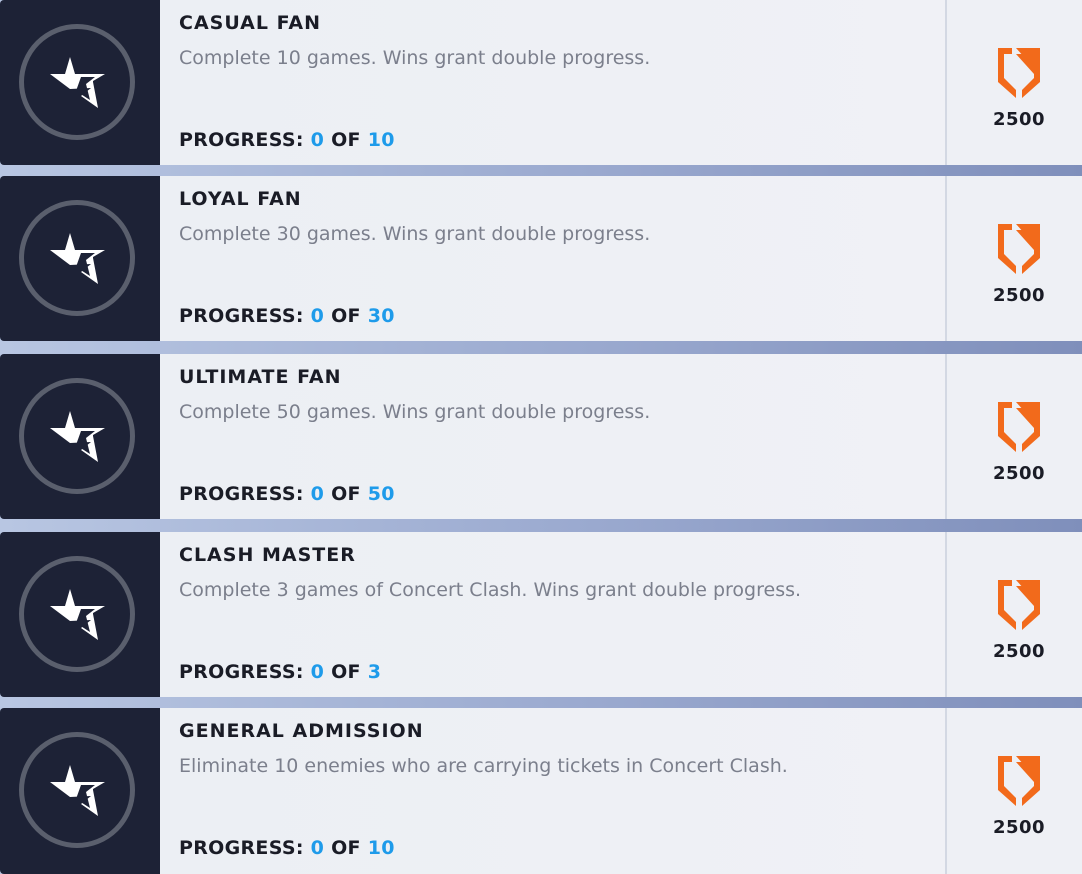  What do you see at coordinates (381, 494) in the screenshot?
I see `progress-total: 50` at bounding box center [381, 494].